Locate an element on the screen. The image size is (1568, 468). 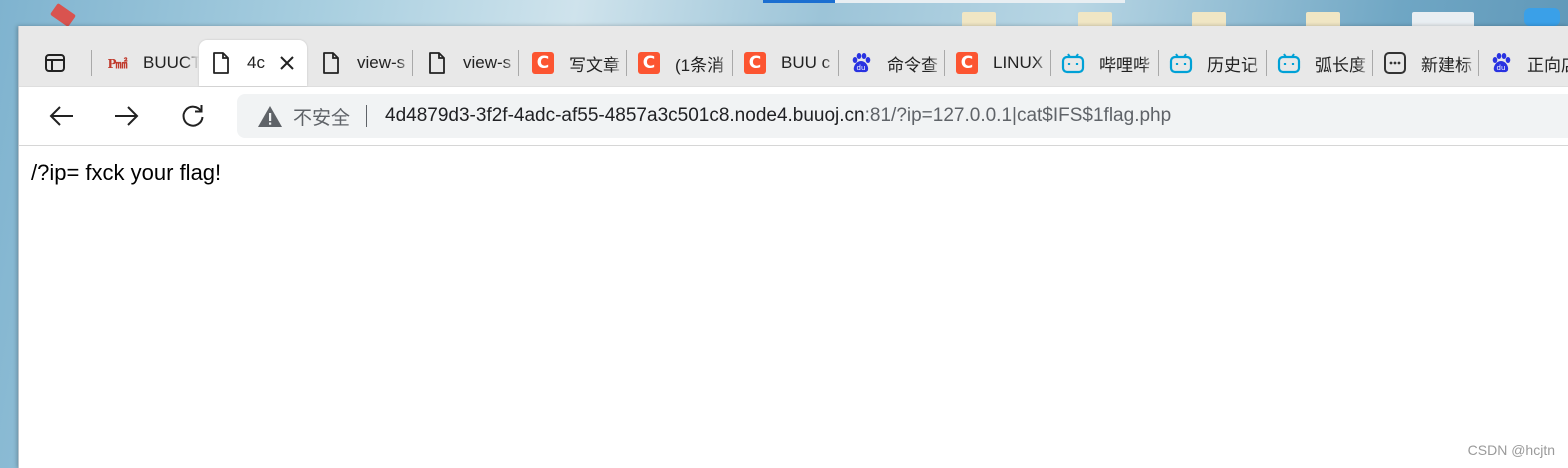
tab-csdn-linux: C LINUX is located at coordinates (997, 63).